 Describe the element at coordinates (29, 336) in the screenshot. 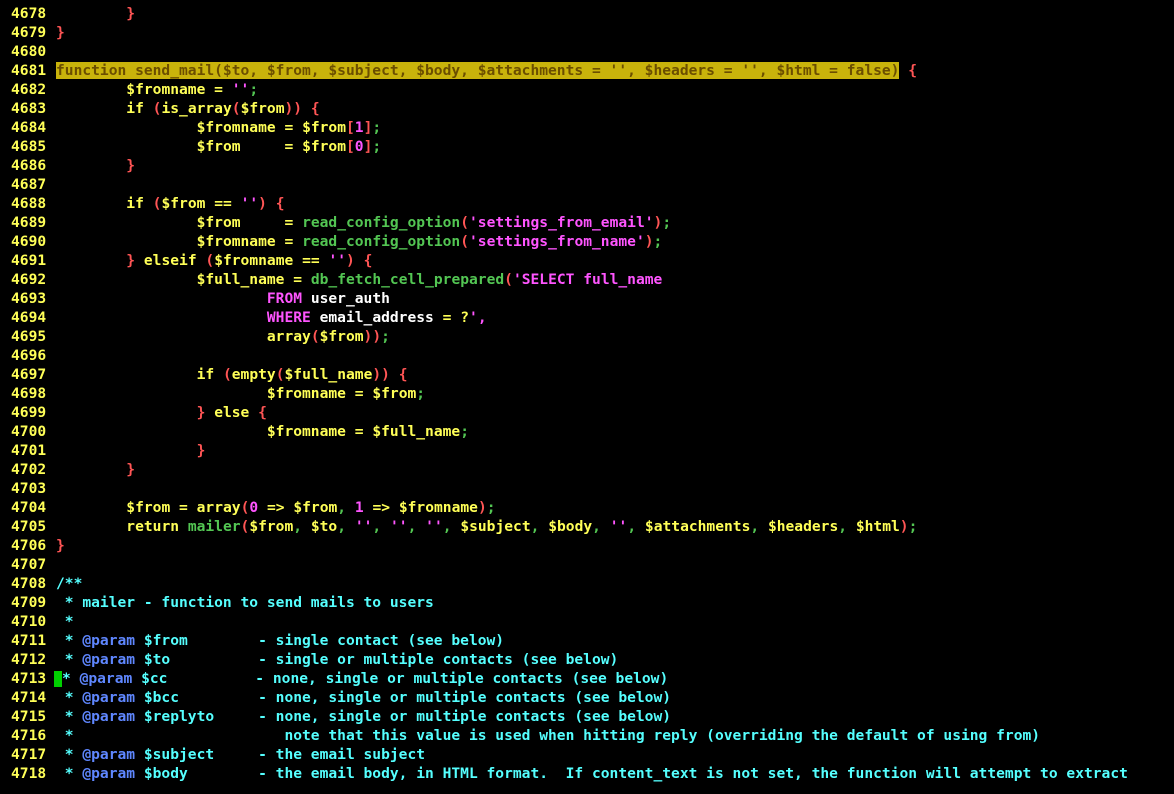

I see `line-number: 4695` at that location.